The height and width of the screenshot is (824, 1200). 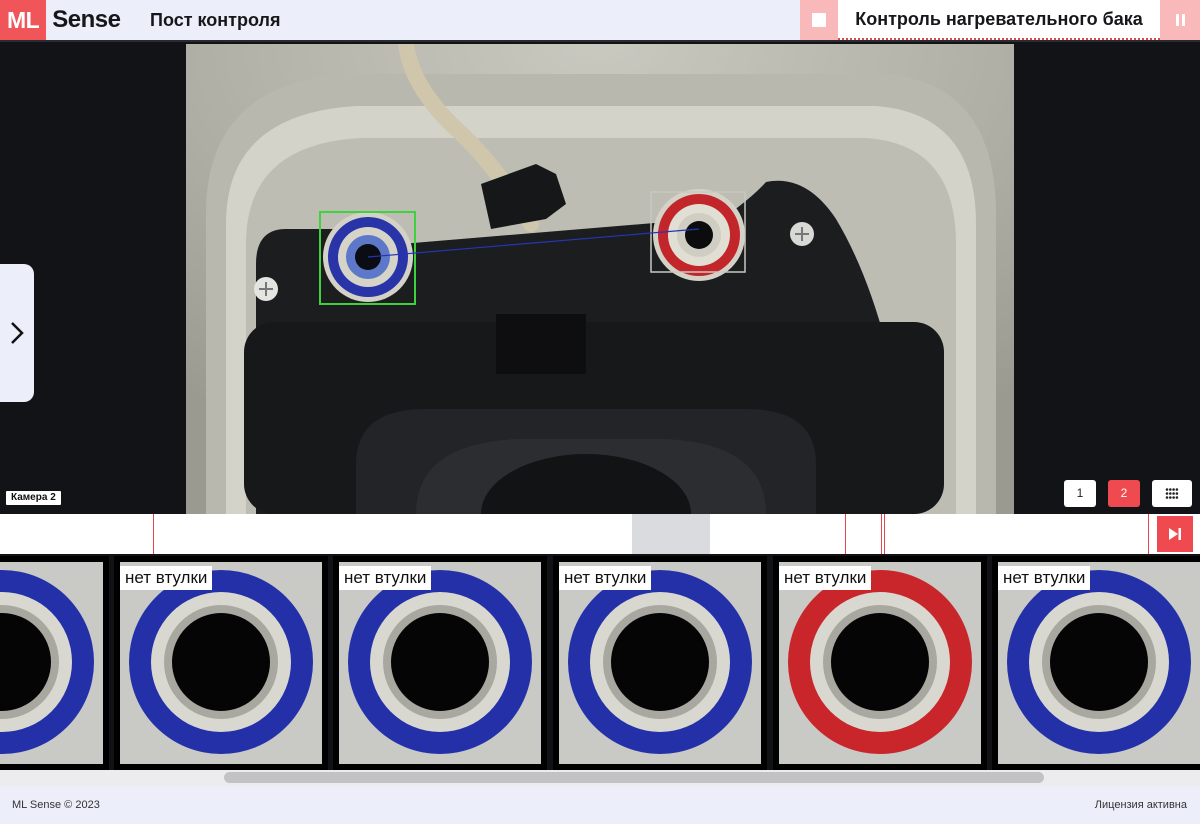 I want to click on timeline, so click(x=600, y=534).